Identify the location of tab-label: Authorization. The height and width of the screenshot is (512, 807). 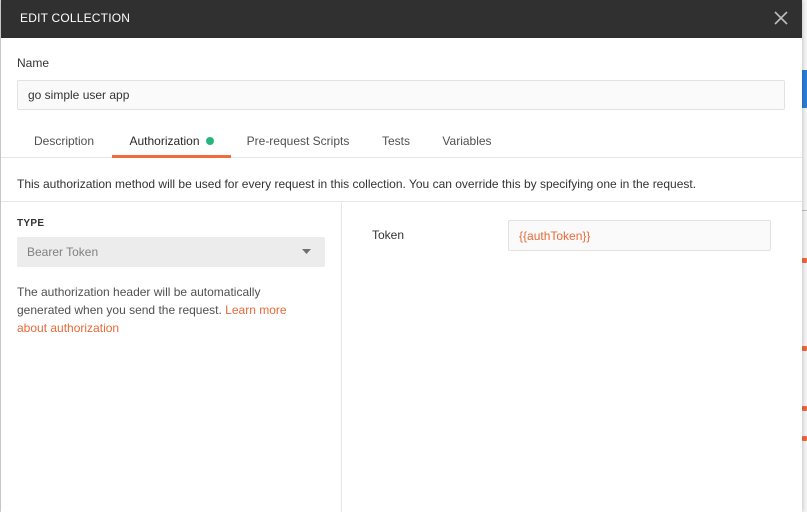
(164, 141).